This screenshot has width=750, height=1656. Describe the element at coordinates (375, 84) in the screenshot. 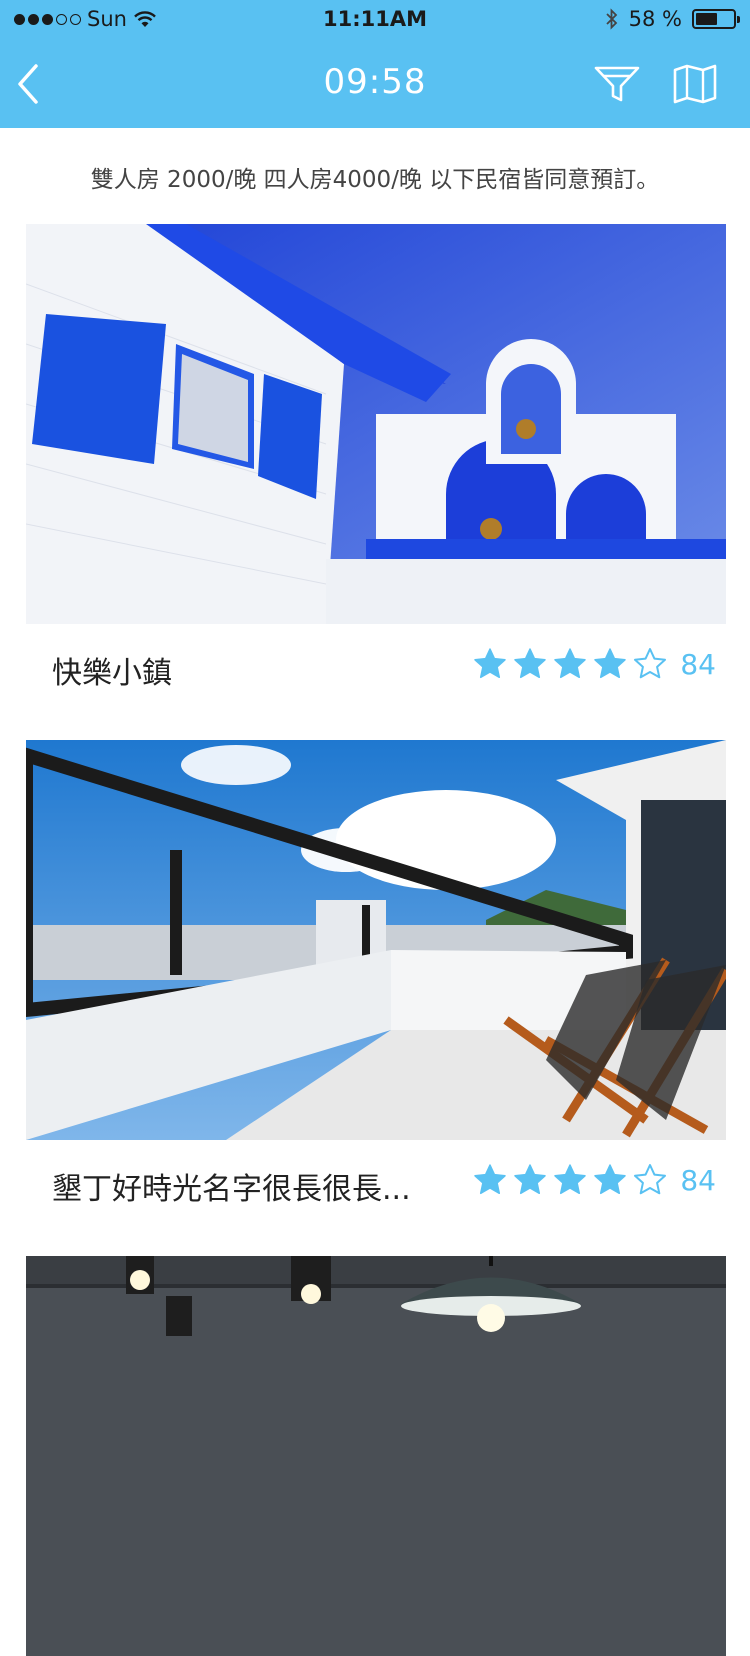

I see `nav-bar: 09:58` at that location.